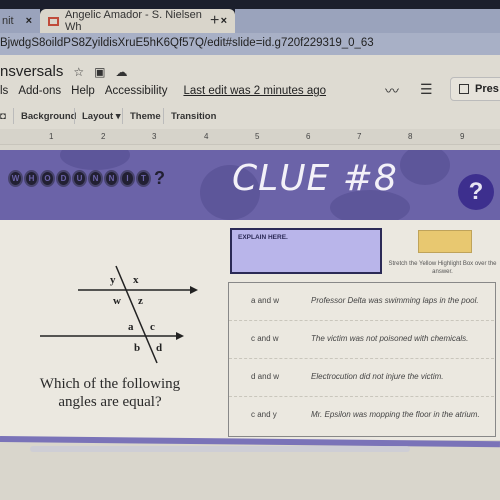  What do you see at coordinates (220, 449) in the screenshot?
I see `speaker-notes-divider` at bounding box center [220, 449].